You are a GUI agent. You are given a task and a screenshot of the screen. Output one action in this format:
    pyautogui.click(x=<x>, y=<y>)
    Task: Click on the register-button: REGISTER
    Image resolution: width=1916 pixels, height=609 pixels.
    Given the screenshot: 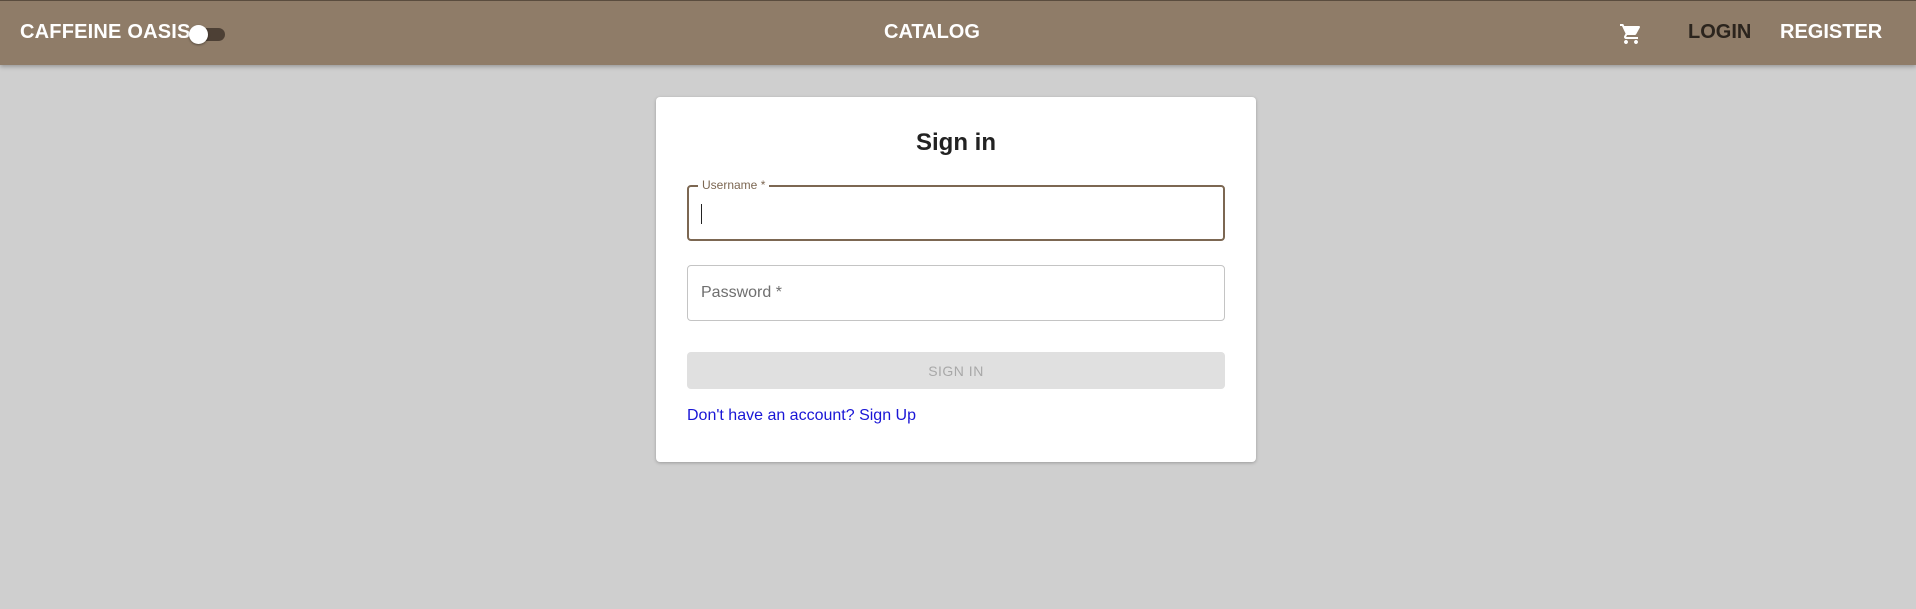 What is the action you would take?
    pyautogui.click(x=1831, y=32)
    